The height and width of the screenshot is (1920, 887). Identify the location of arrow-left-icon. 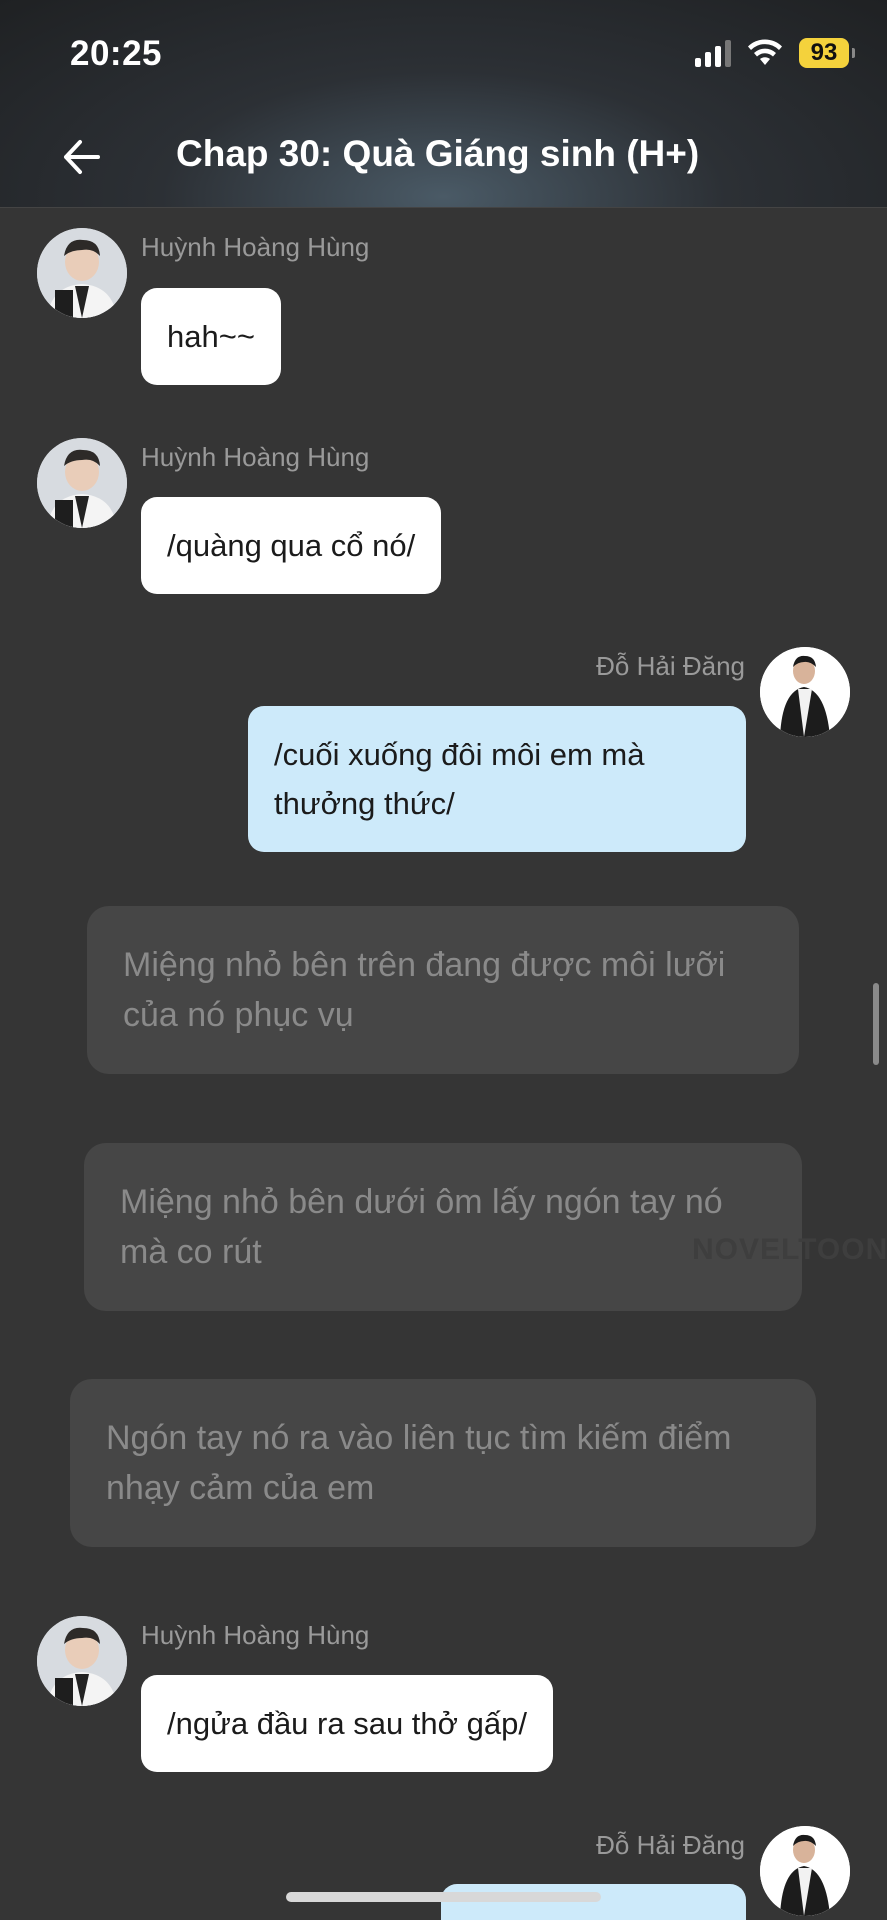
(82, 157).